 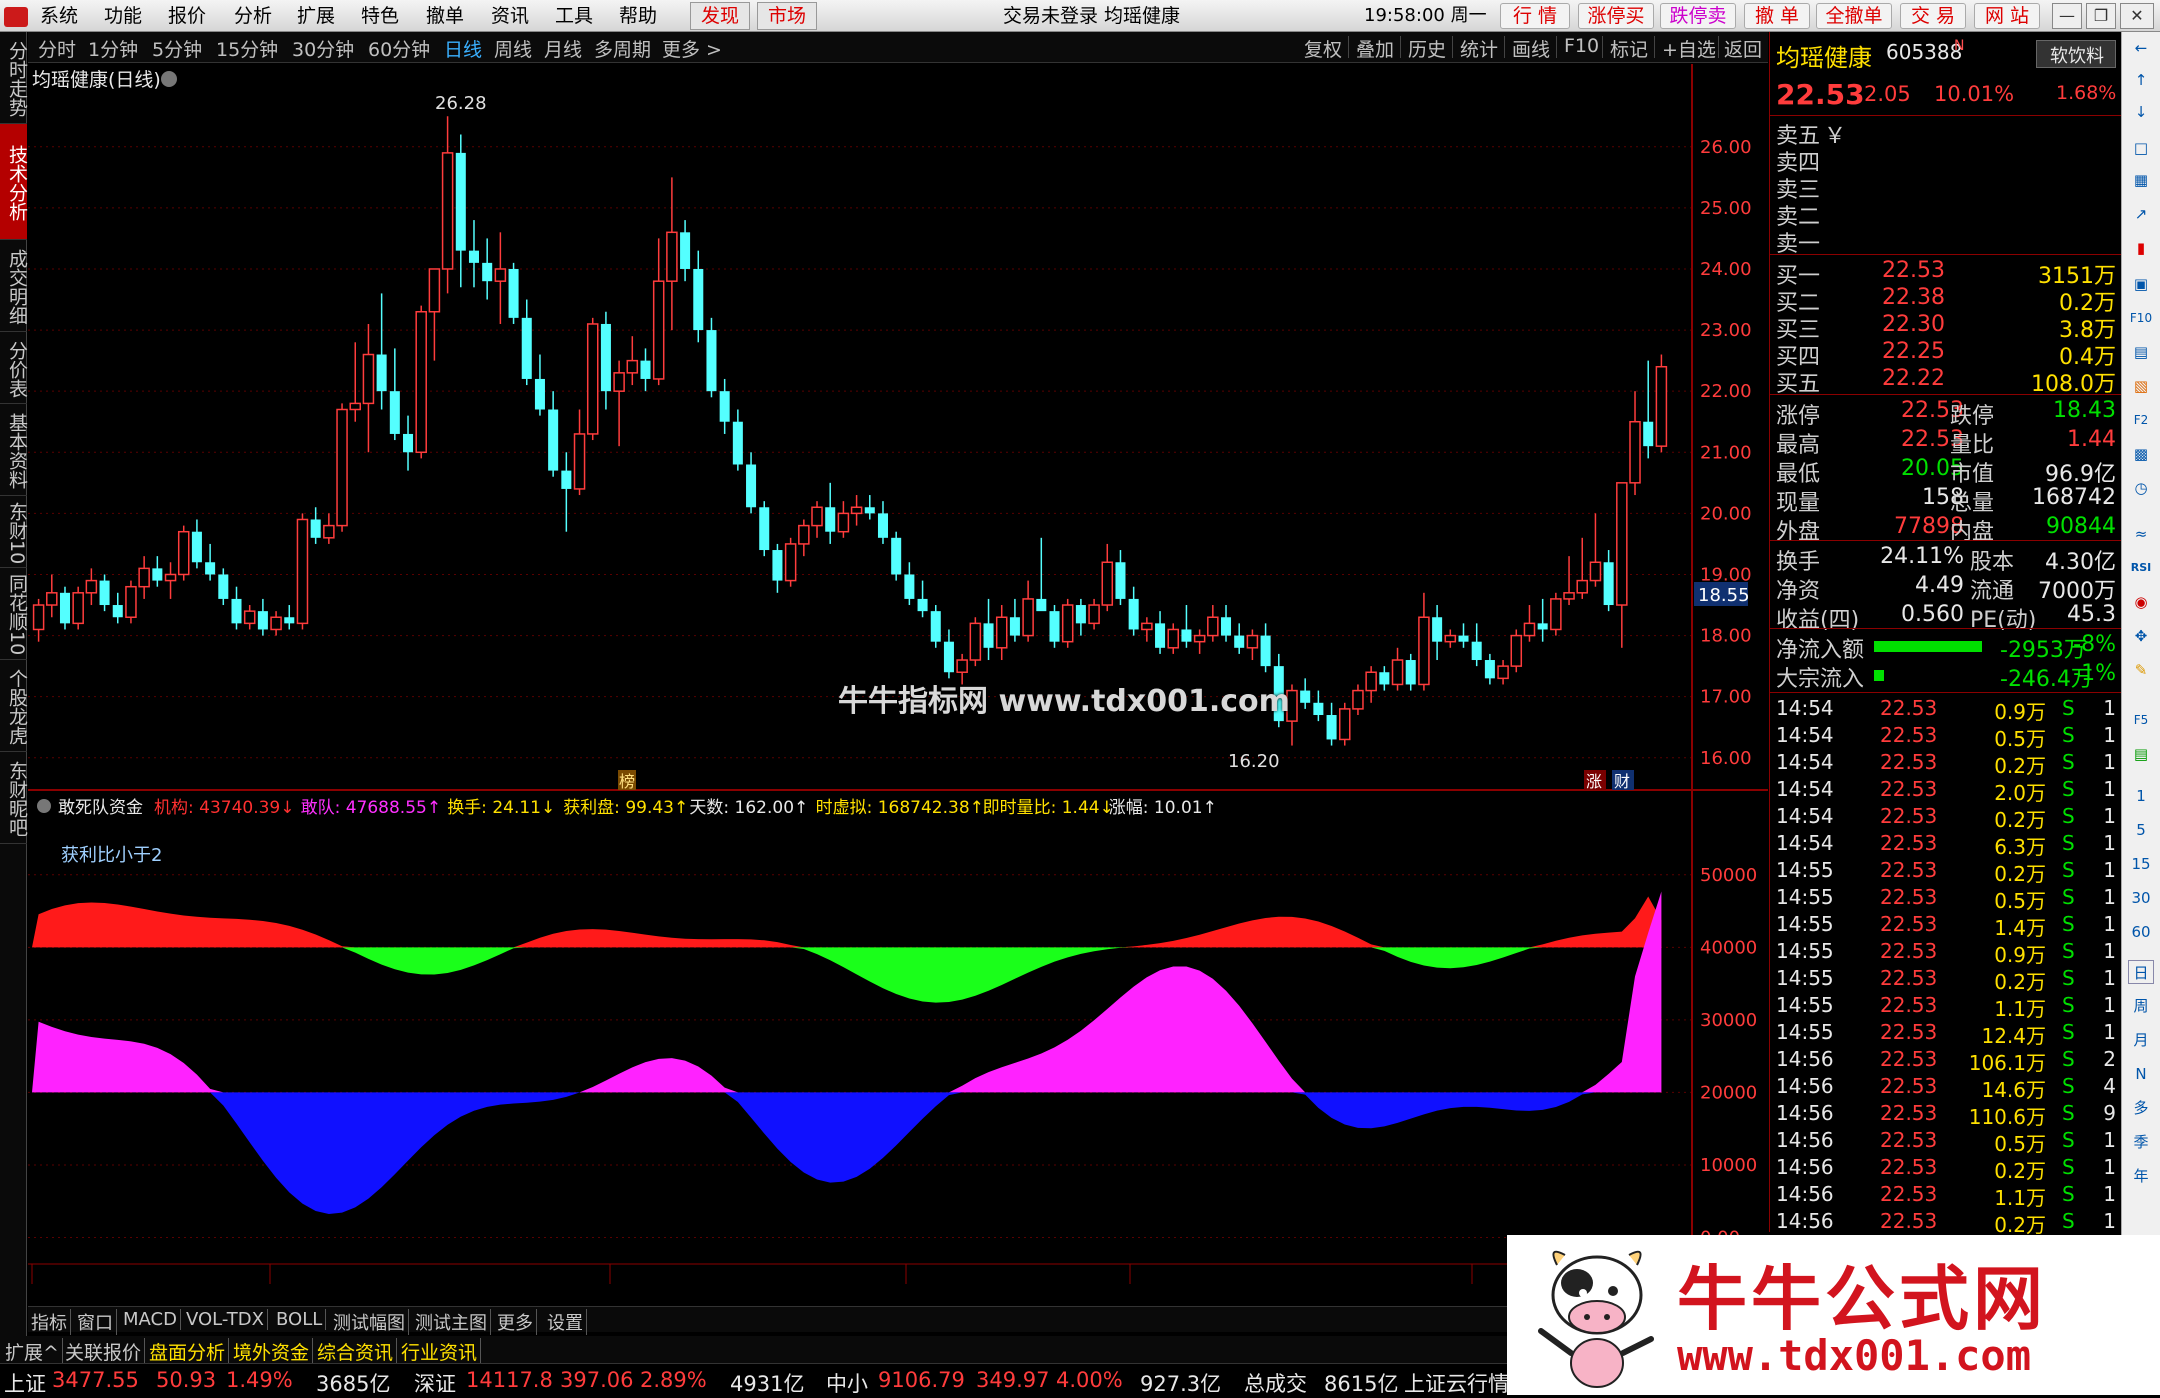 I want to click on window-icon: ▣, so click(x=2141, y=284).